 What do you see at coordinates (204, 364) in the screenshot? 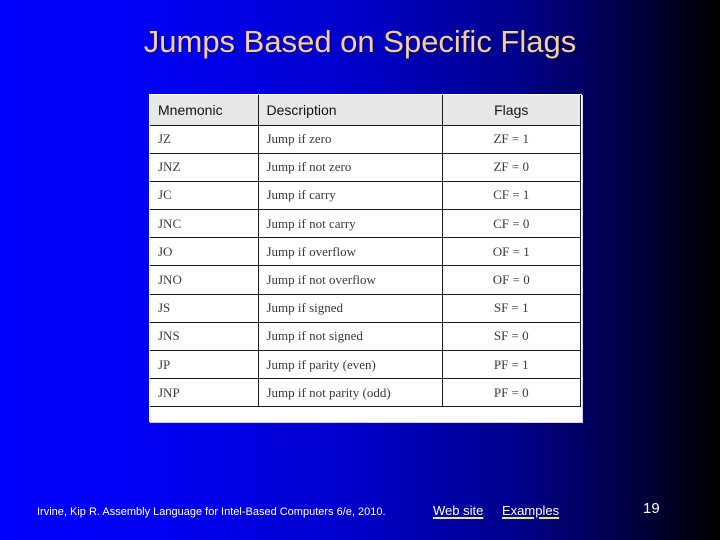
I see `cell-mnemonic: JP` at bounding box center [204, 364].